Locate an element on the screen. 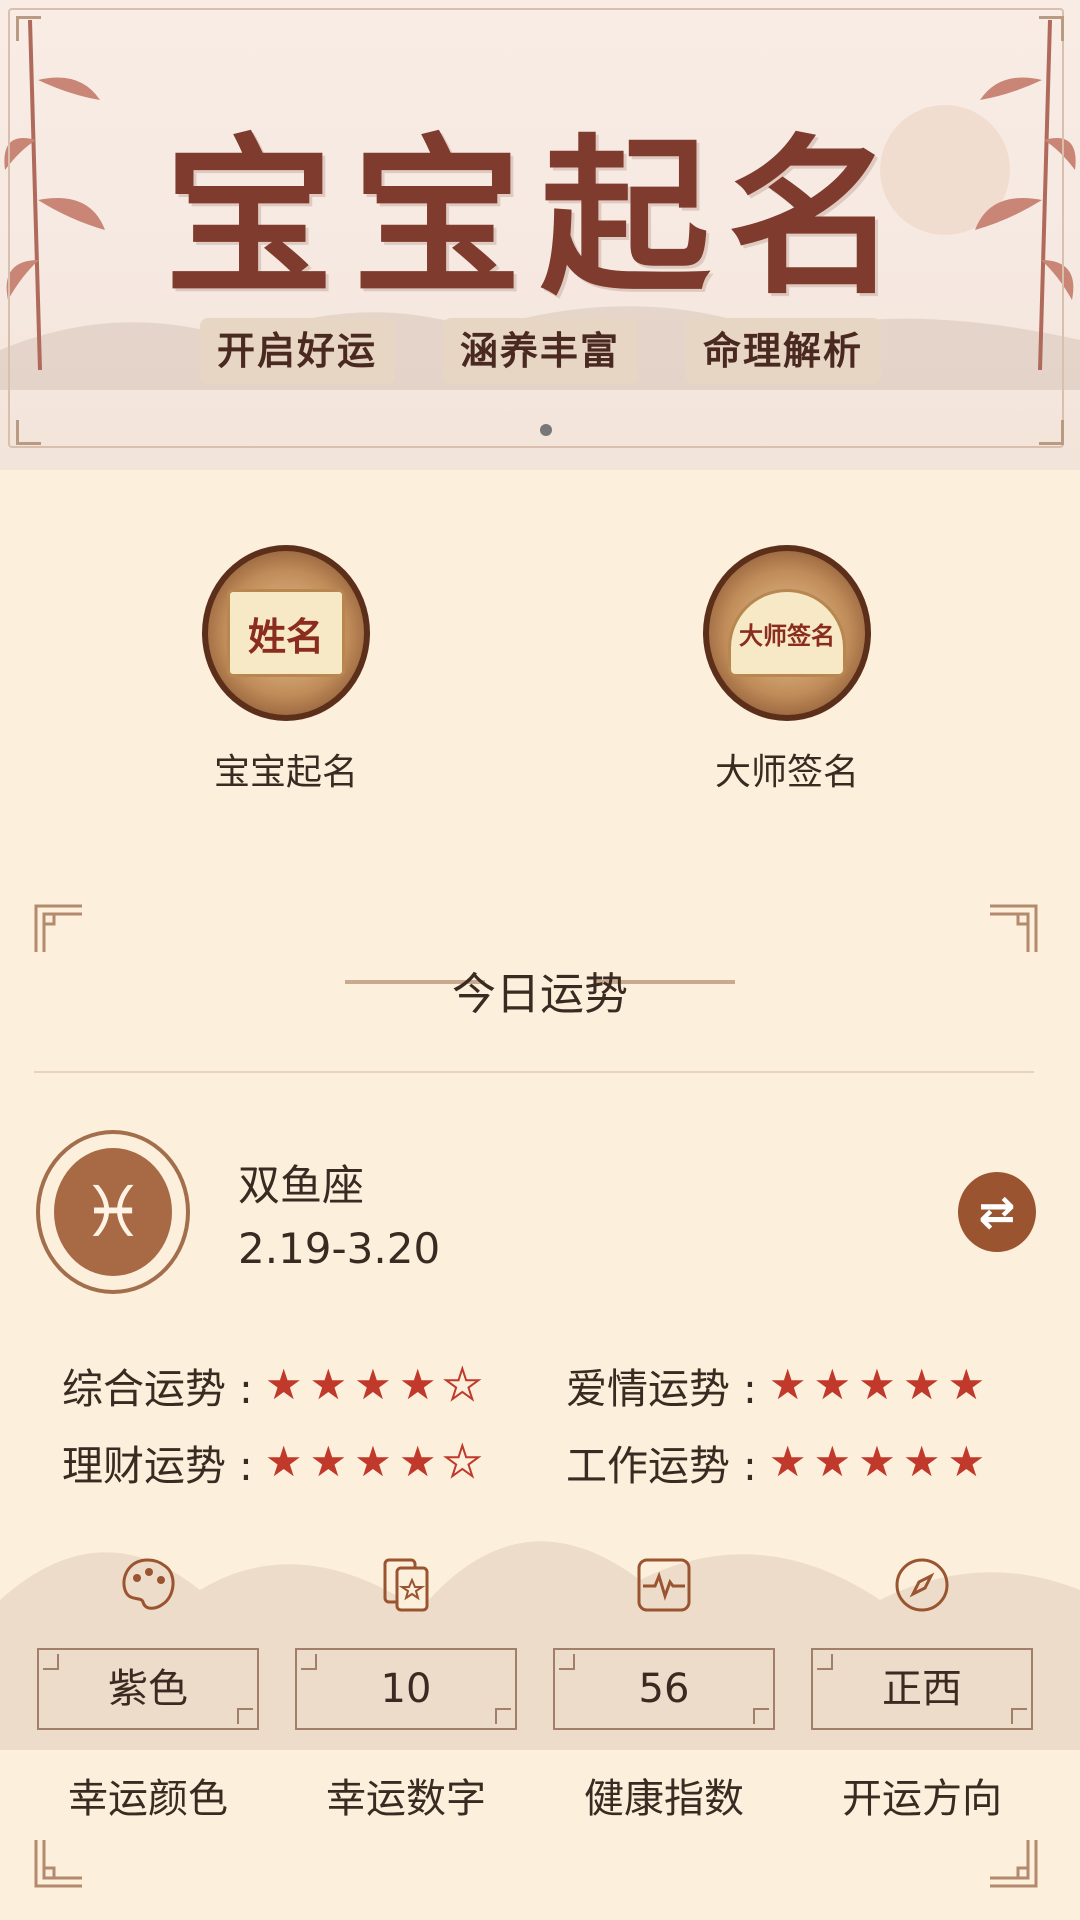 The width and height of the screenshot is (1080, 1920). name-scroll-icon: 姓名 is located at coordinates (286, 633).